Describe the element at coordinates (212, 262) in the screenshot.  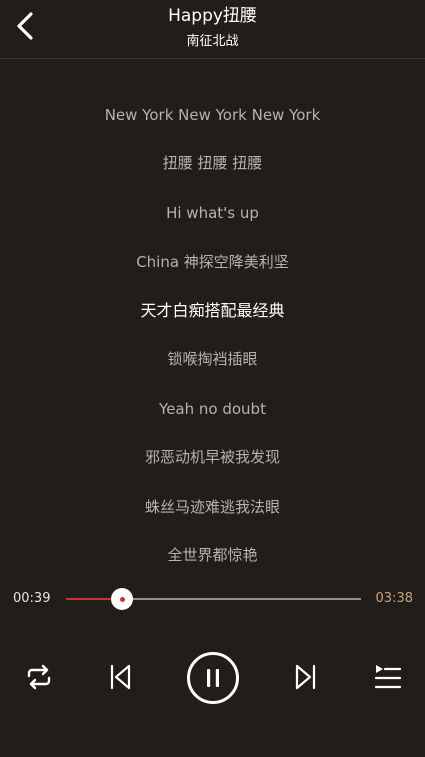
I see `lyric-line: China 神探空降美利坚` at that location.